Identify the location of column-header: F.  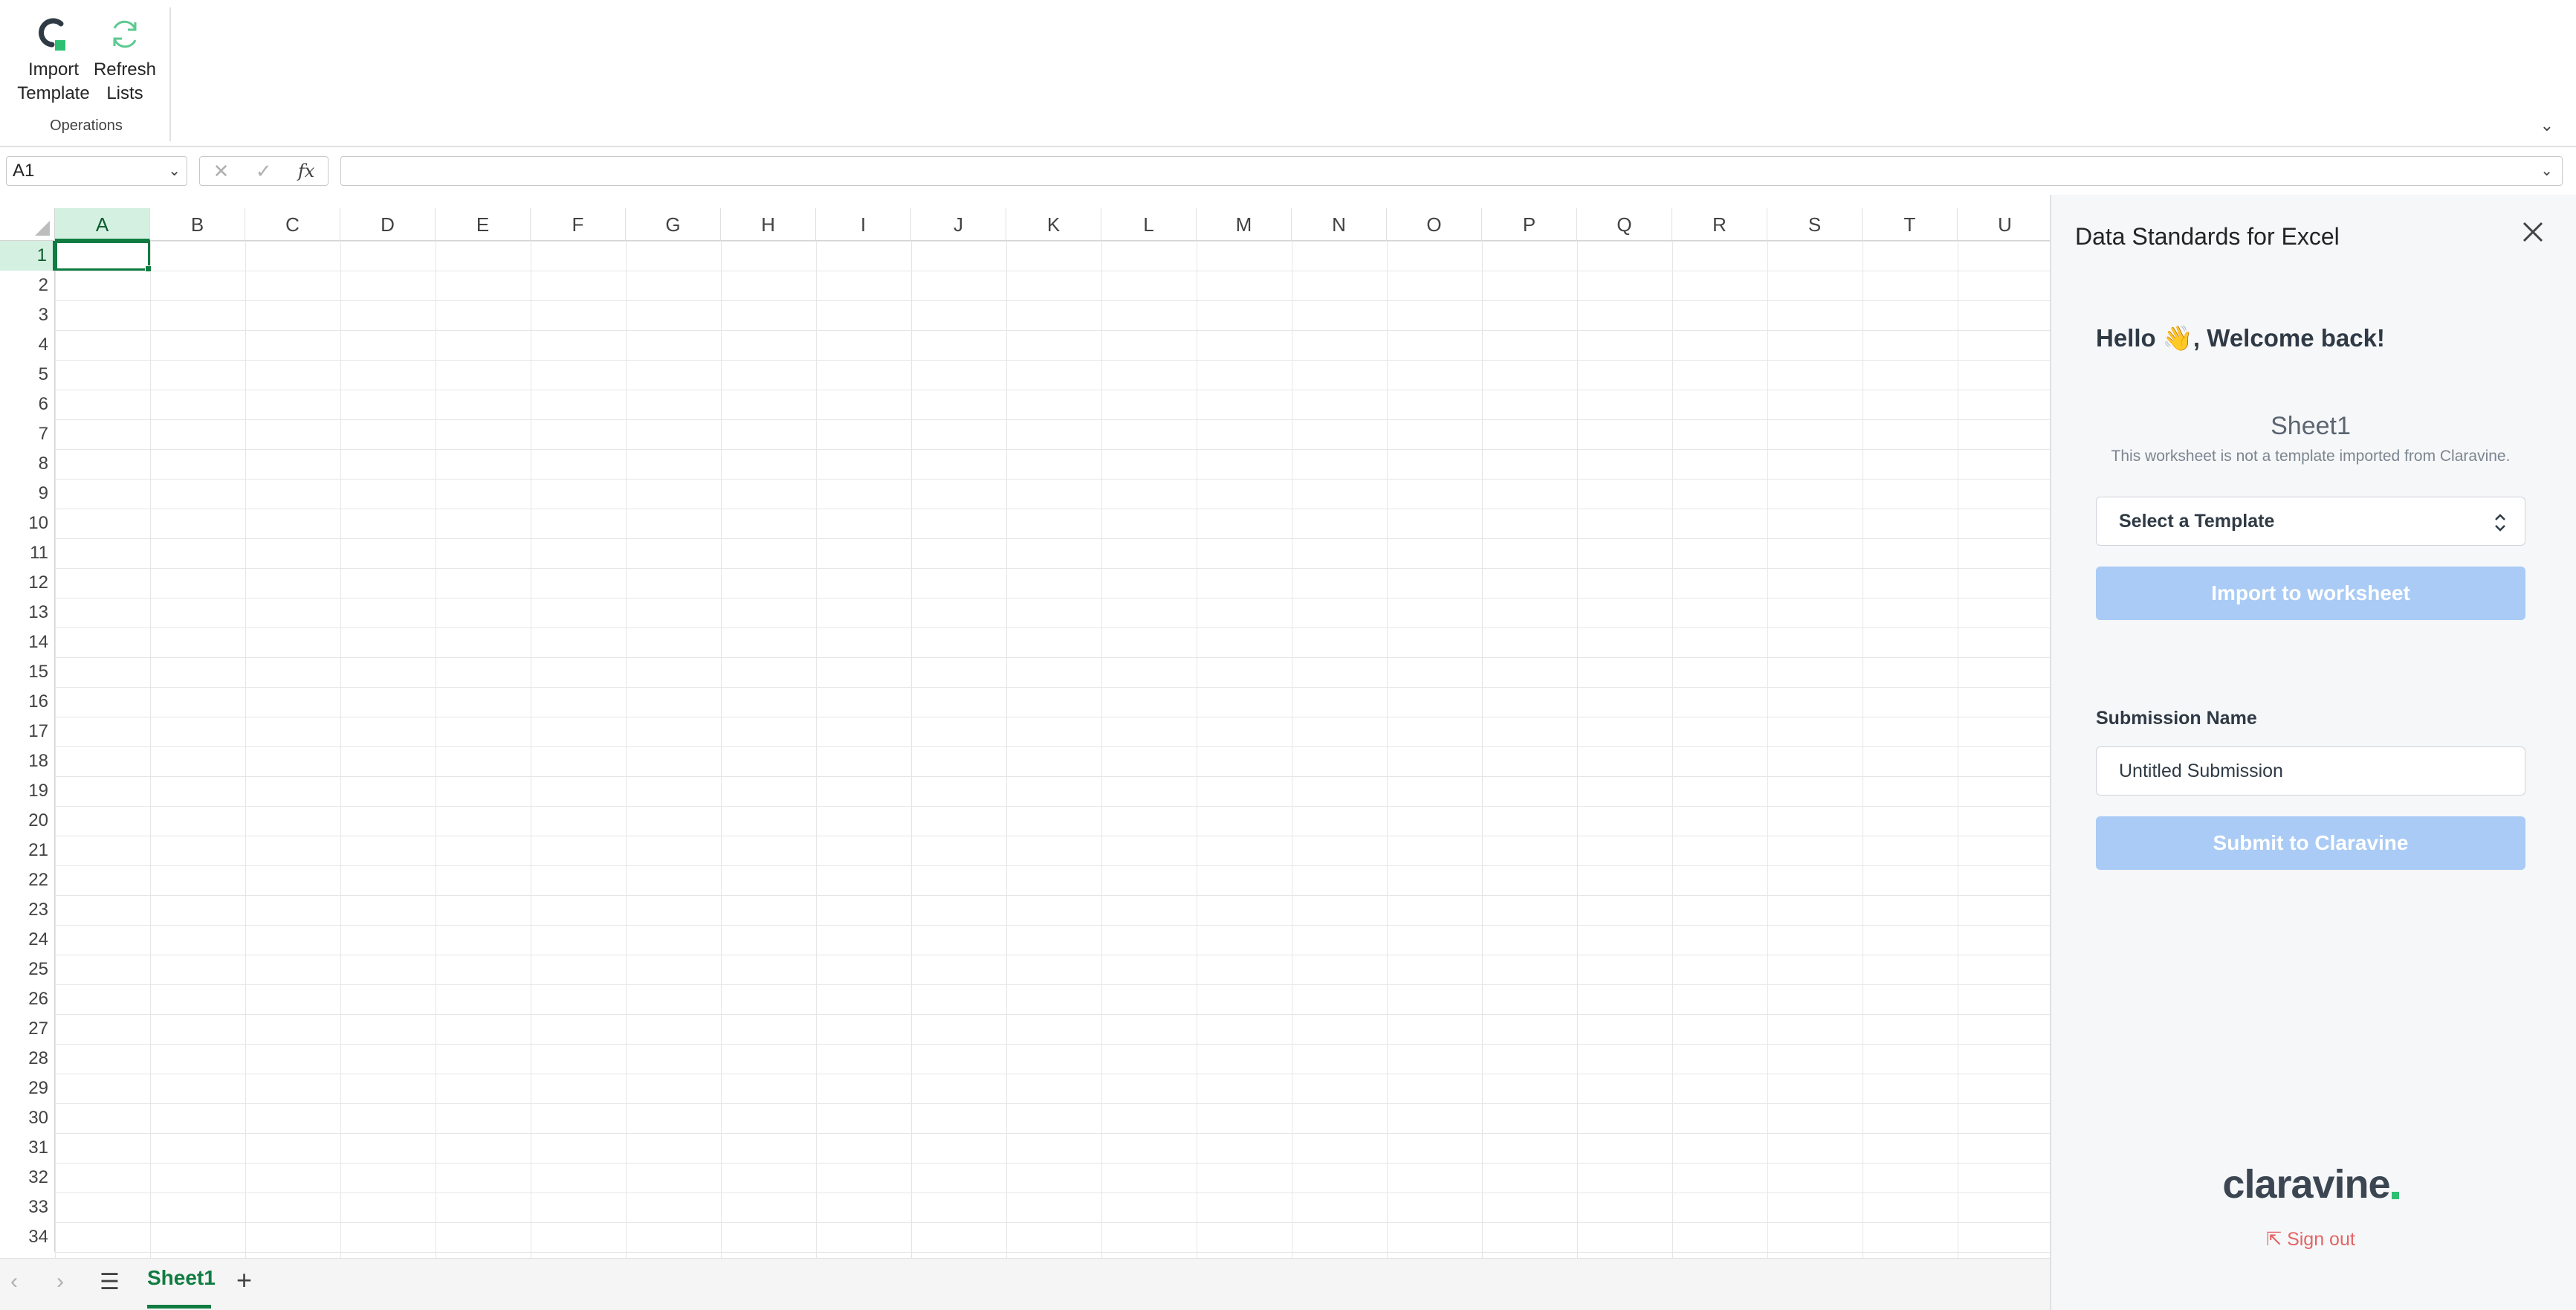
(578, 224).